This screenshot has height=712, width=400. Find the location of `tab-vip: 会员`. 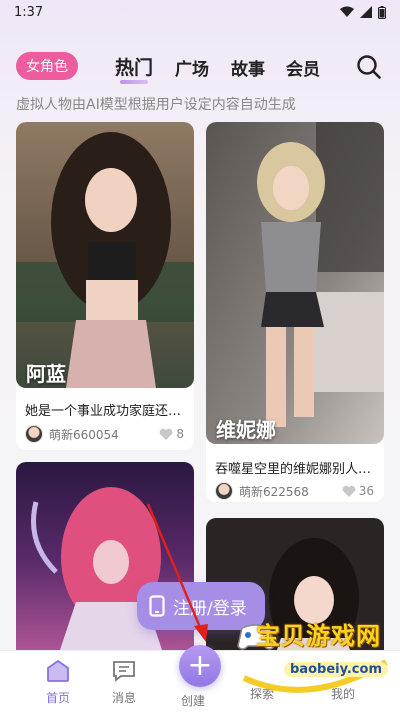

tab-vip: 会员 is located at coordinates (303, 67).